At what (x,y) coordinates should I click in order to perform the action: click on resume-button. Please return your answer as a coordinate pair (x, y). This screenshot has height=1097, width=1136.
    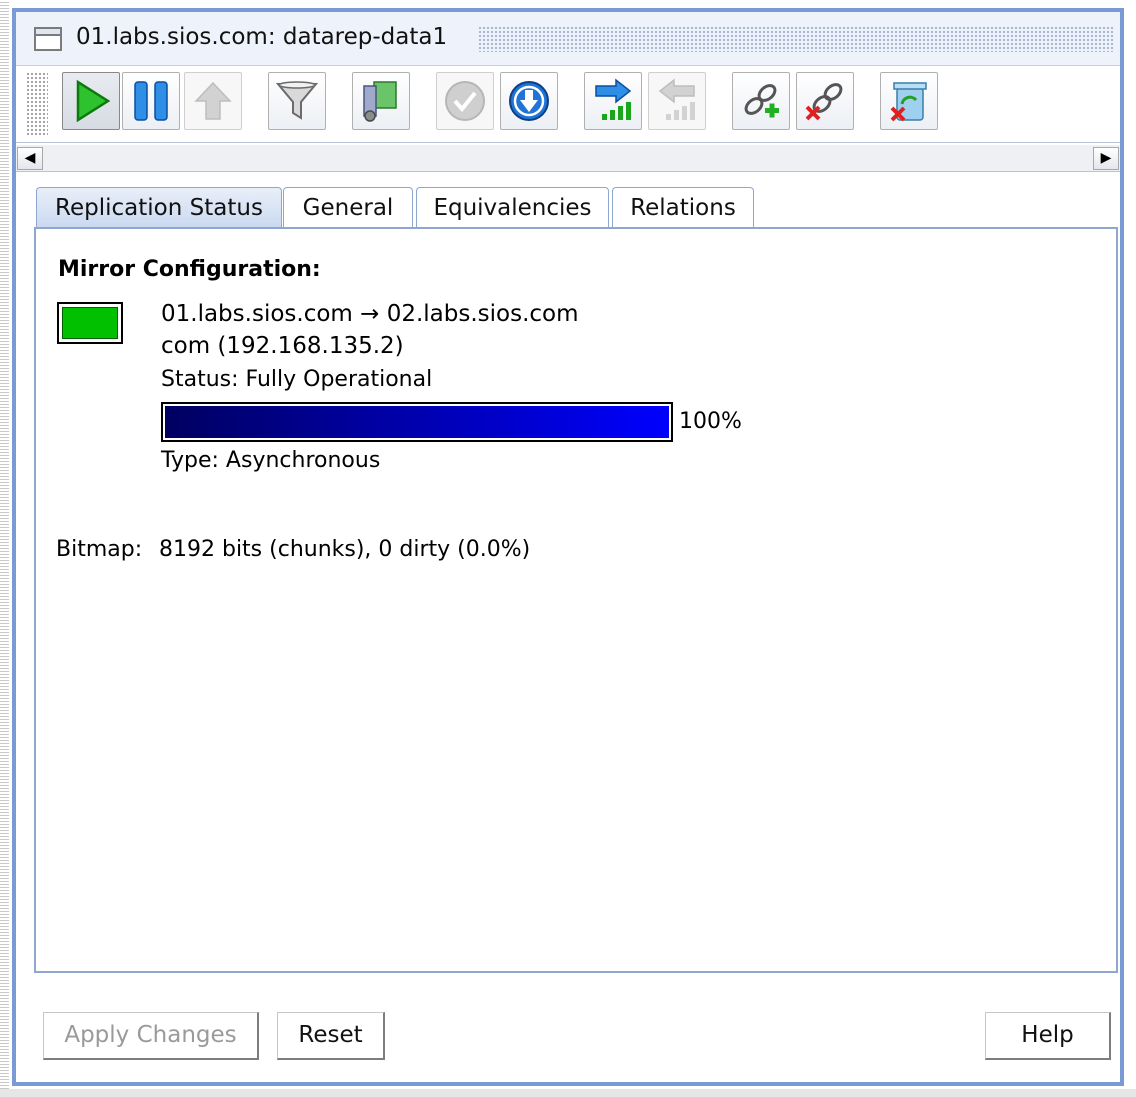
    Looking at the image, I should click on (91, 101).